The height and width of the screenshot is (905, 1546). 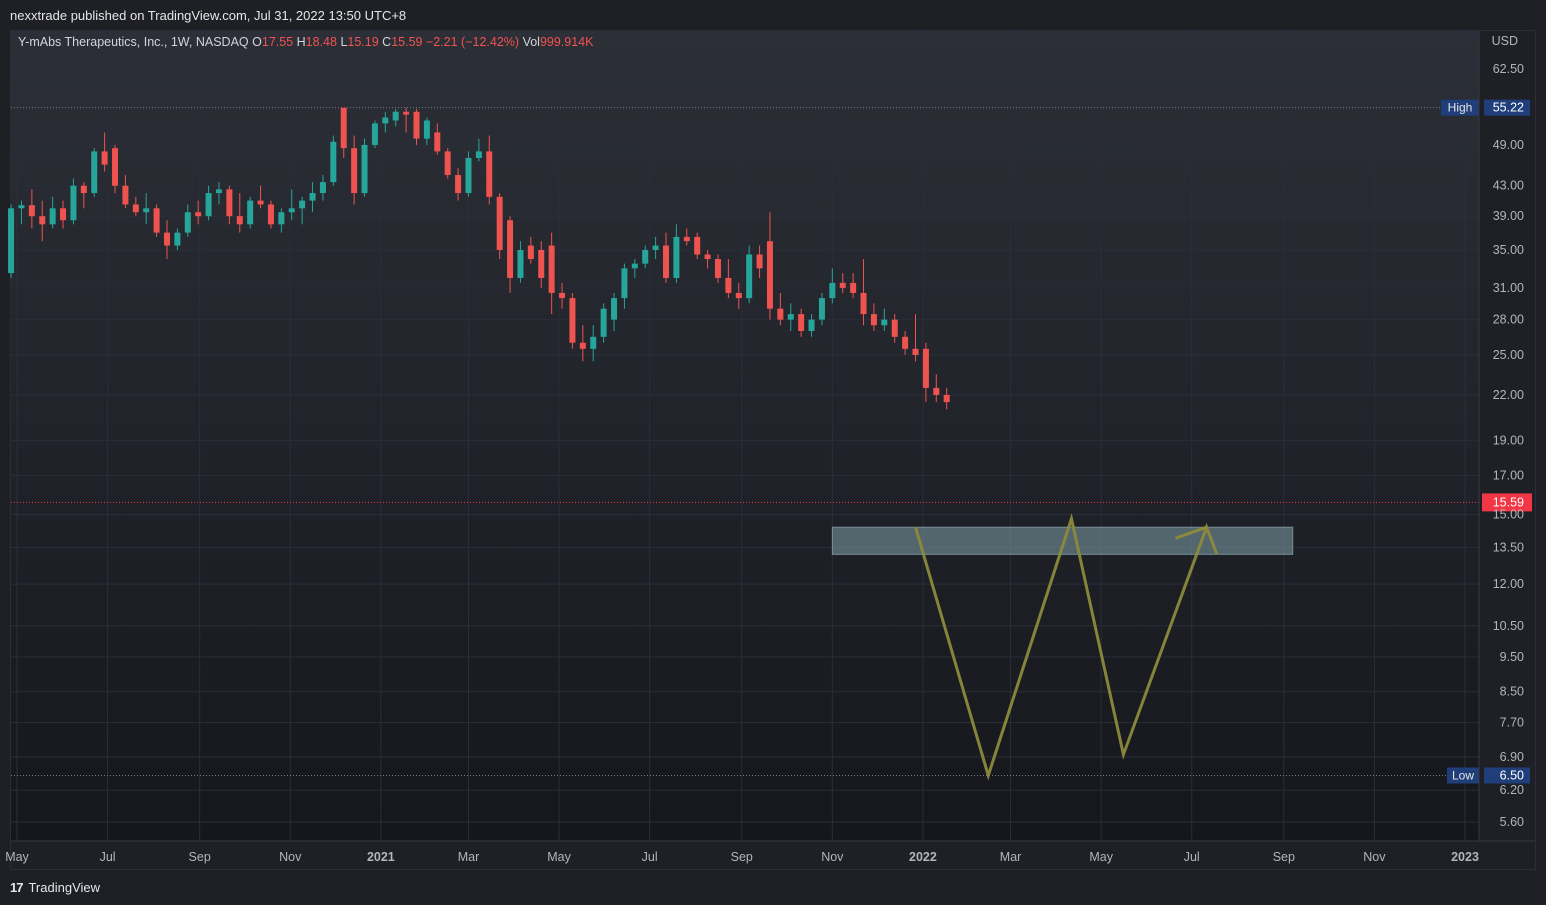 I want to click on price-tick-label: 9.50, so click(x=1512, y=657).